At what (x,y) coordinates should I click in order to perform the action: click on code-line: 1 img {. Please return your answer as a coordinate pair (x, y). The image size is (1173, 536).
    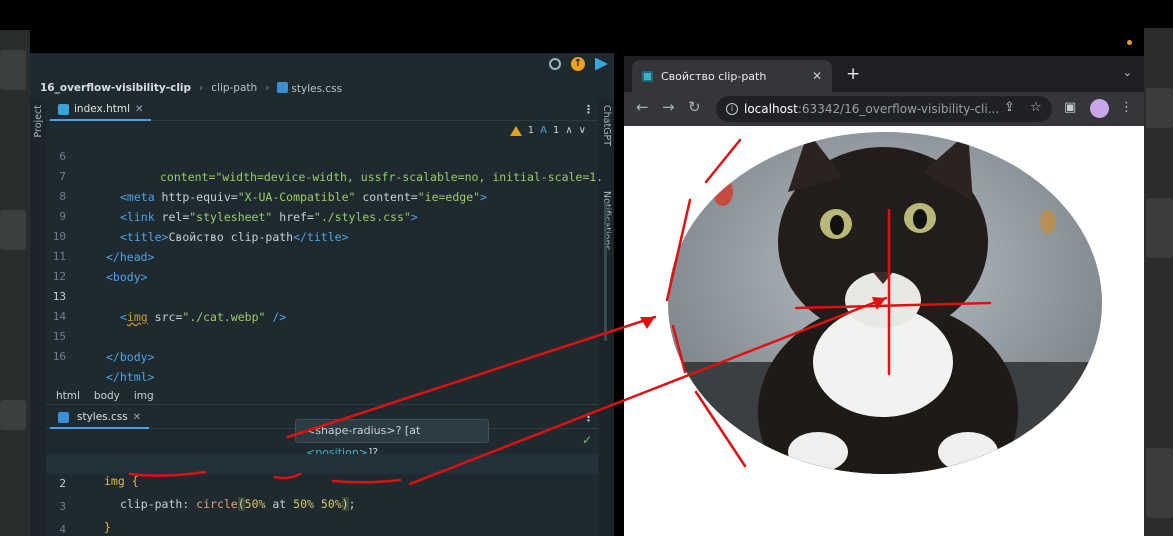
    Looking at the image, I should click on (99, 471).